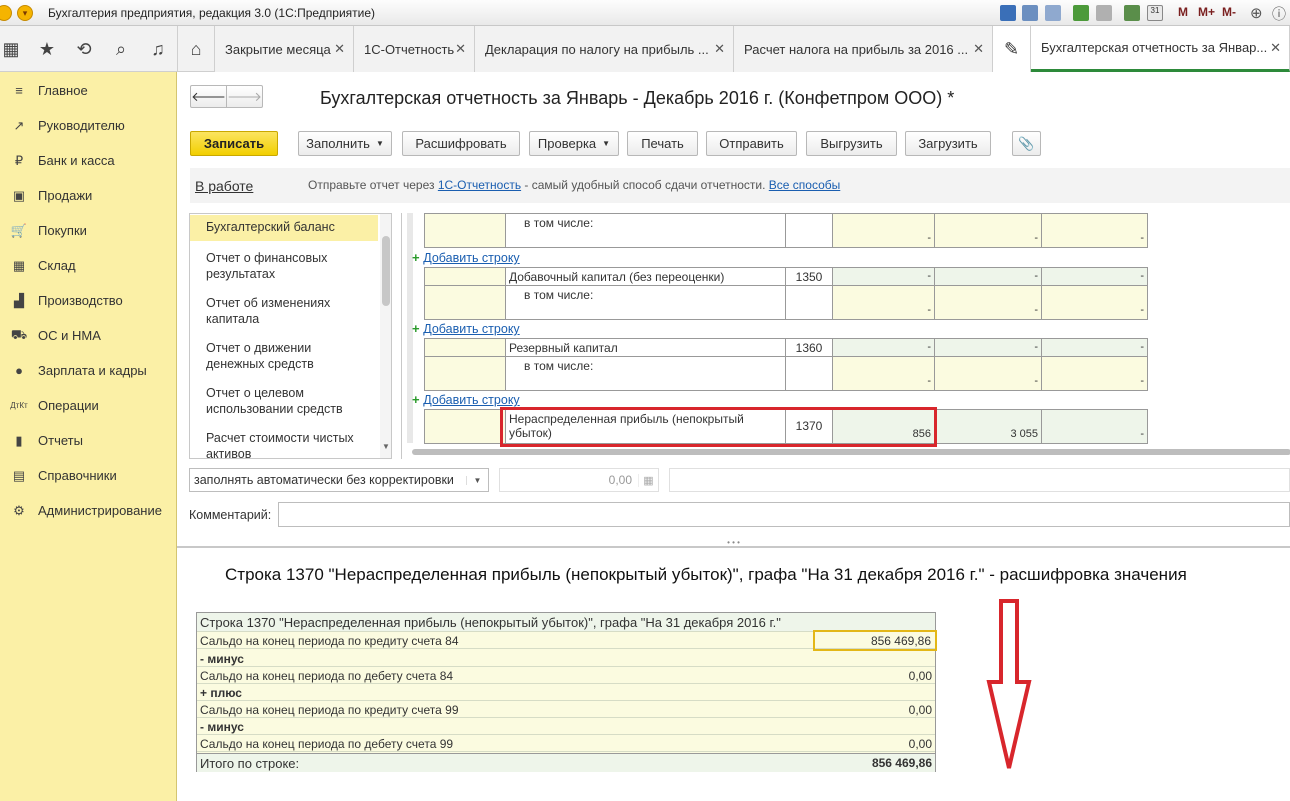 Image resolution: width=1290 pixels, height=801 pixels. I want to click on sidebar-item-production: ▟ Производство, so click(88, 300).